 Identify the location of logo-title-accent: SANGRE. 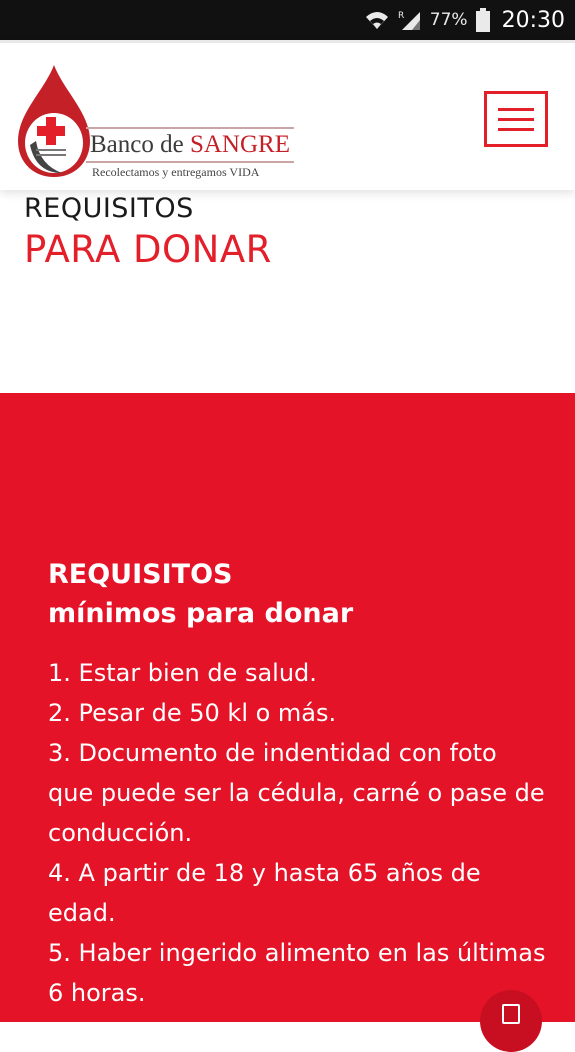
(239, 144).